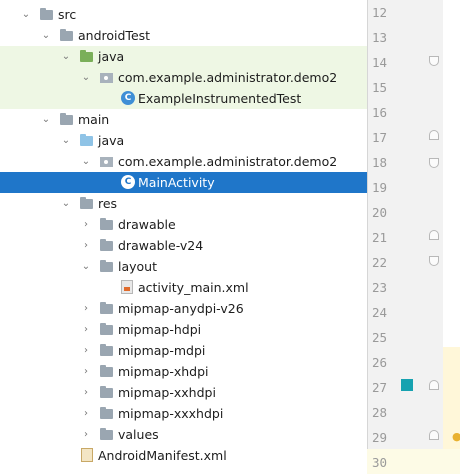  Describe the element at coordinates (183, 35) in the screenshot. I see `tree-row-androidtest: ⌄ androidTest` at that location.